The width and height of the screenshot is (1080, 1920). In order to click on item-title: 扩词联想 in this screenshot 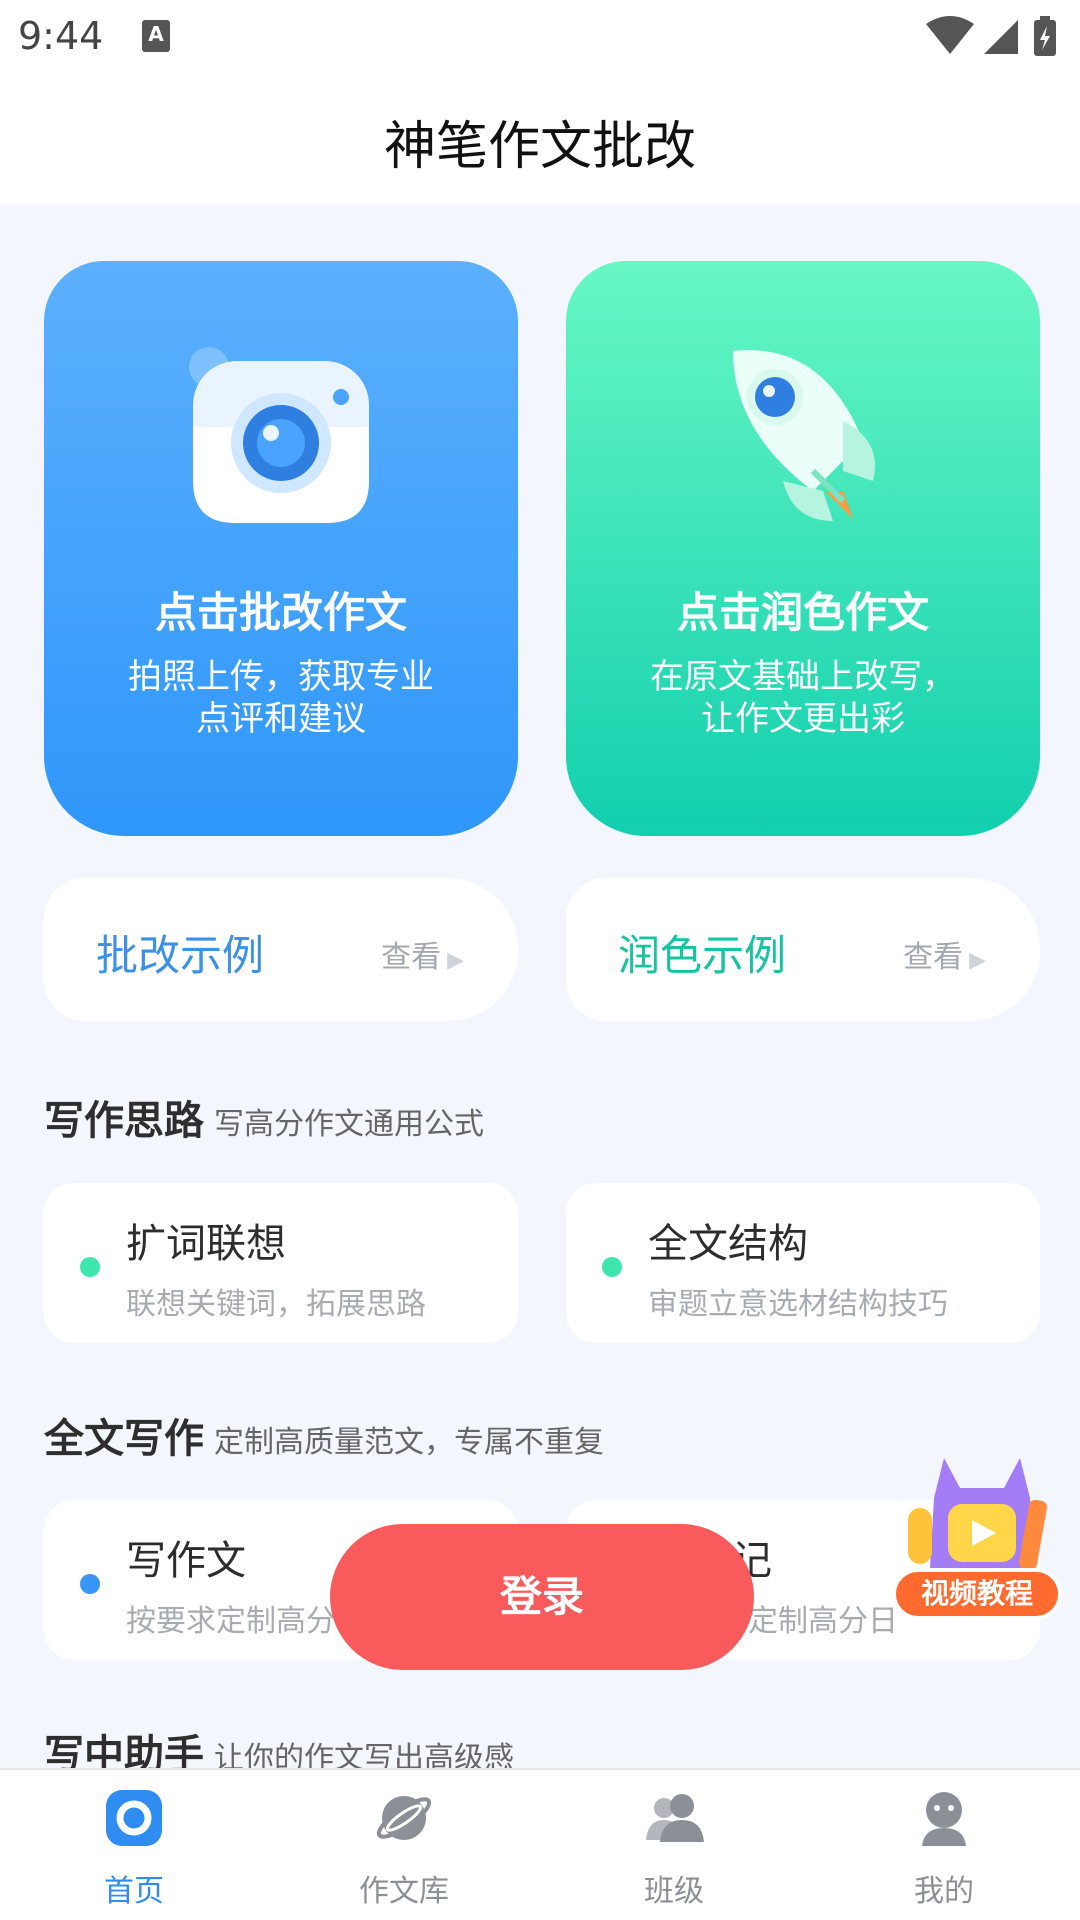, I will do `click(206, 1244)`.